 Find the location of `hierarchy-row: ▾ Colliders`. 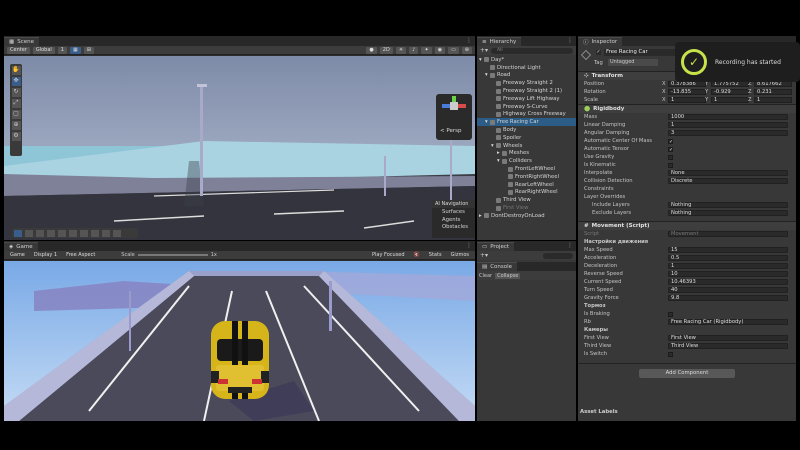

hierarchy-row: ▾ Colliders is located at coordinates (526, 161).